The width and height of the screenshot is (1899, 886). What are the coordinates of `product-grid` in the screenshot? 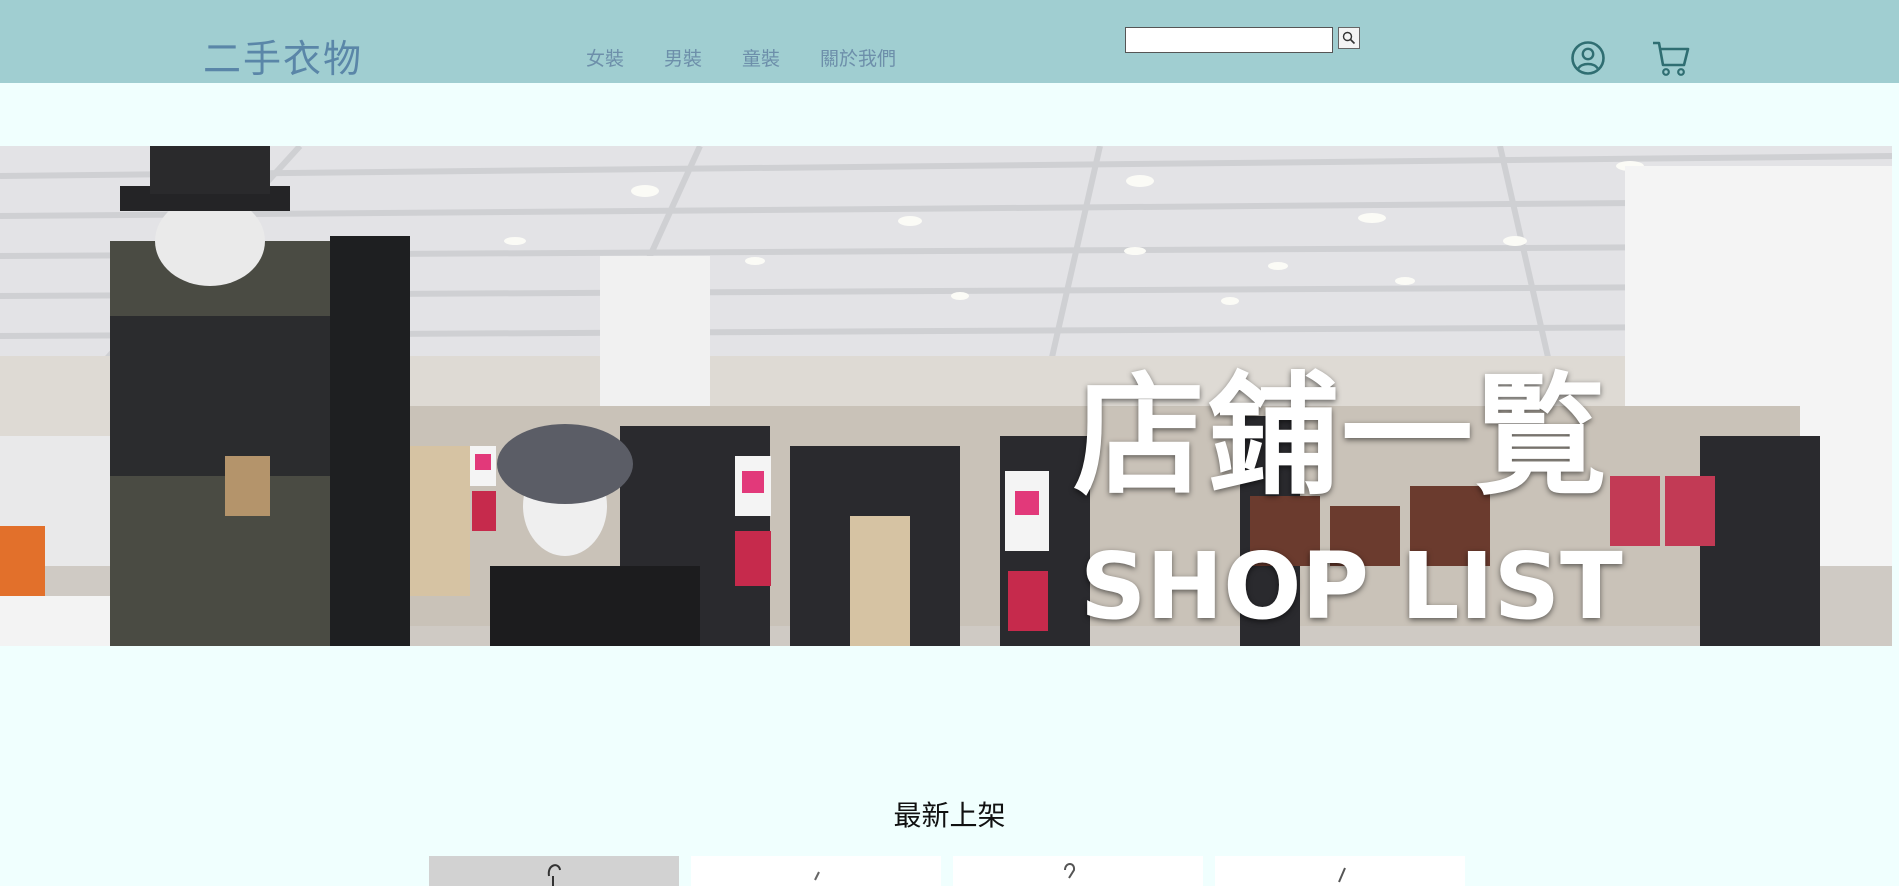 It's located at (947, 871).